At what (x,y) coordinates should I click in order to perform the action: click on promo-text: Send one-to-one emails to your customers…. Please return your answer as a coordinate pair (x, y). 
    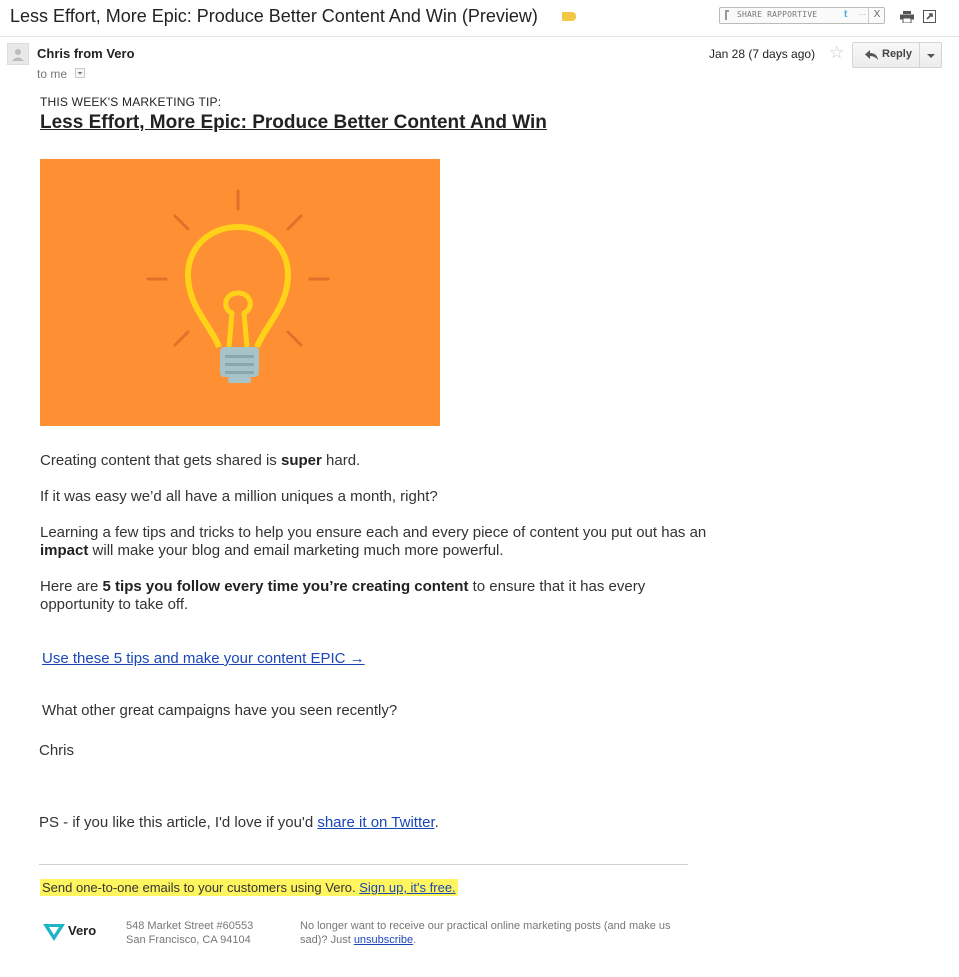
    Looking at the image, I should click on (201, 887).